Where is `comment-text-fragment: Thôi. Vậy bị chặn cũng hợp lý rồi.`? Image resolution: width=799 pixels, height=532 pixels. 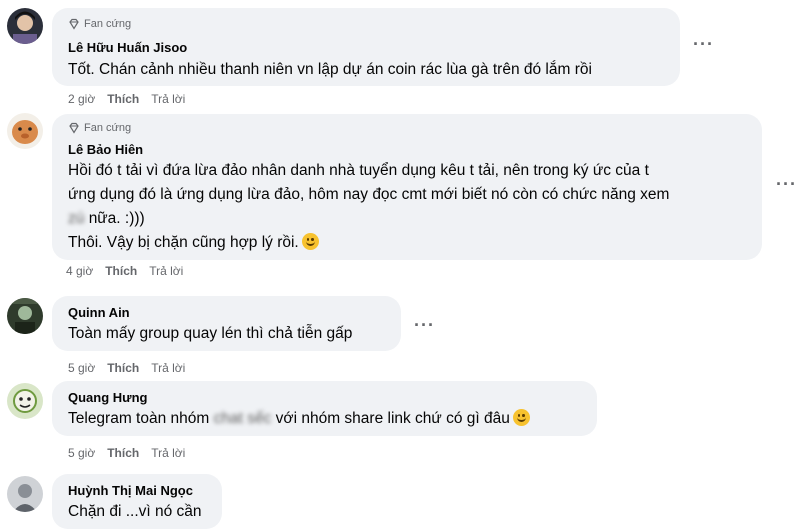
comment-text-fragment: Thôi. Vậy bị chặn cũng hợp lý rồi. is located at coordinates (183, 242).